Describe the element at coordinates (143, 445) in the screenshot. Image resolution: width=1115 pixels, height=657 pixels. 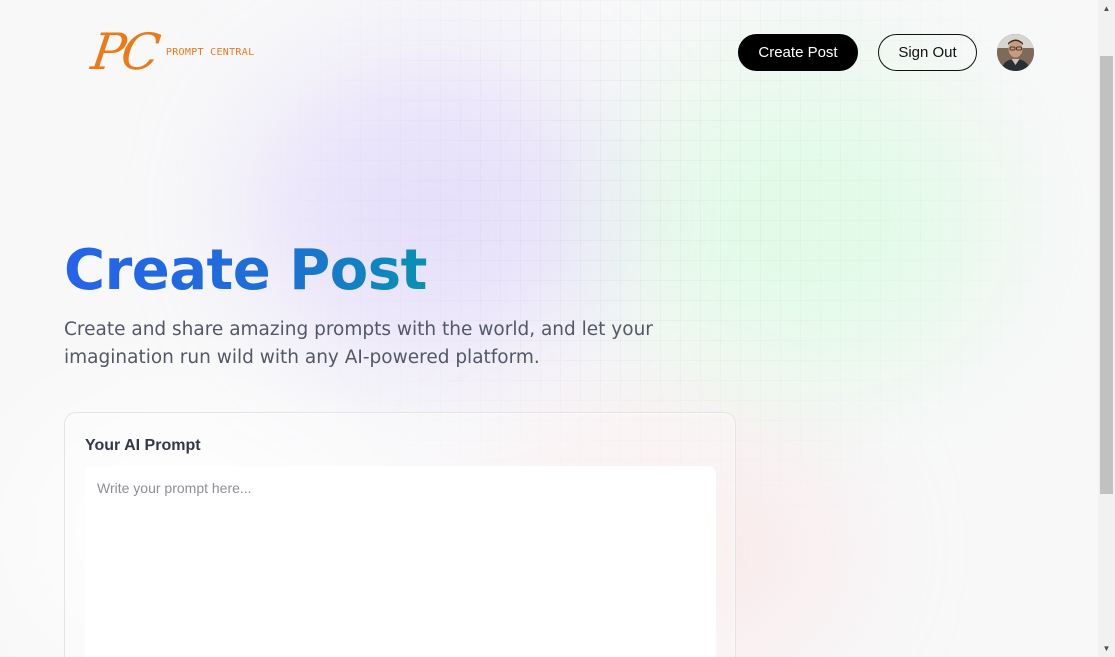
I see `prompt-label: Your AI Prompt` at that location.